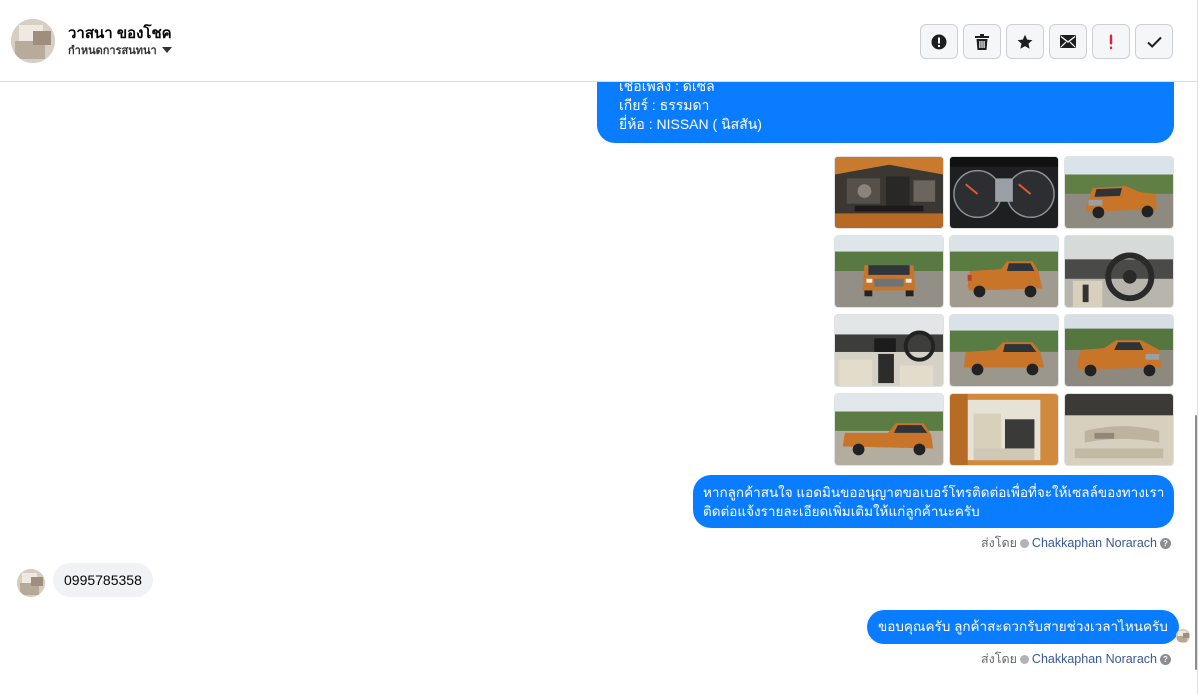 This screenshot has width=1198, height=694. I want to click on mark-unread-button, so click(1068, 41).